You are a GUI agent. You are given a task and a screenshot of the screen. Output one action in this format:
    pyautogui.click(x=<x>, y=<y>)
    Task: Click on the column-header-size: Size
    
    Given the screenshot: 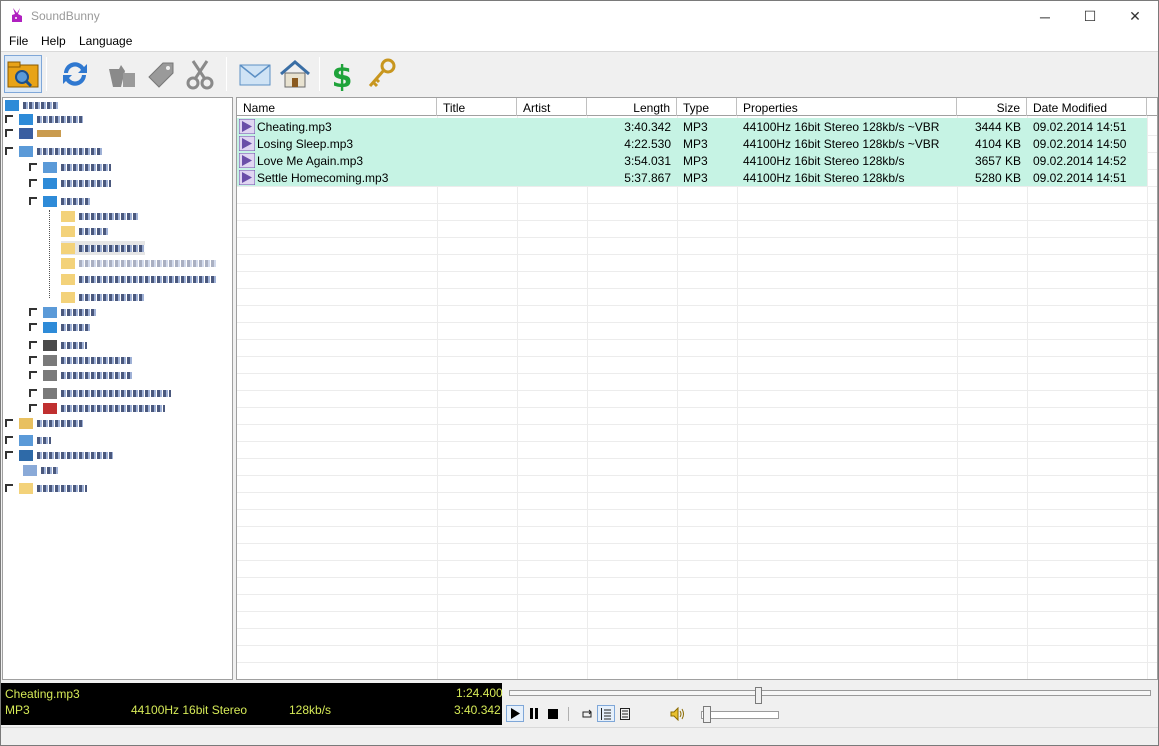 What is the action you would take?
    pyautogui.click(x=992, y=107)
    